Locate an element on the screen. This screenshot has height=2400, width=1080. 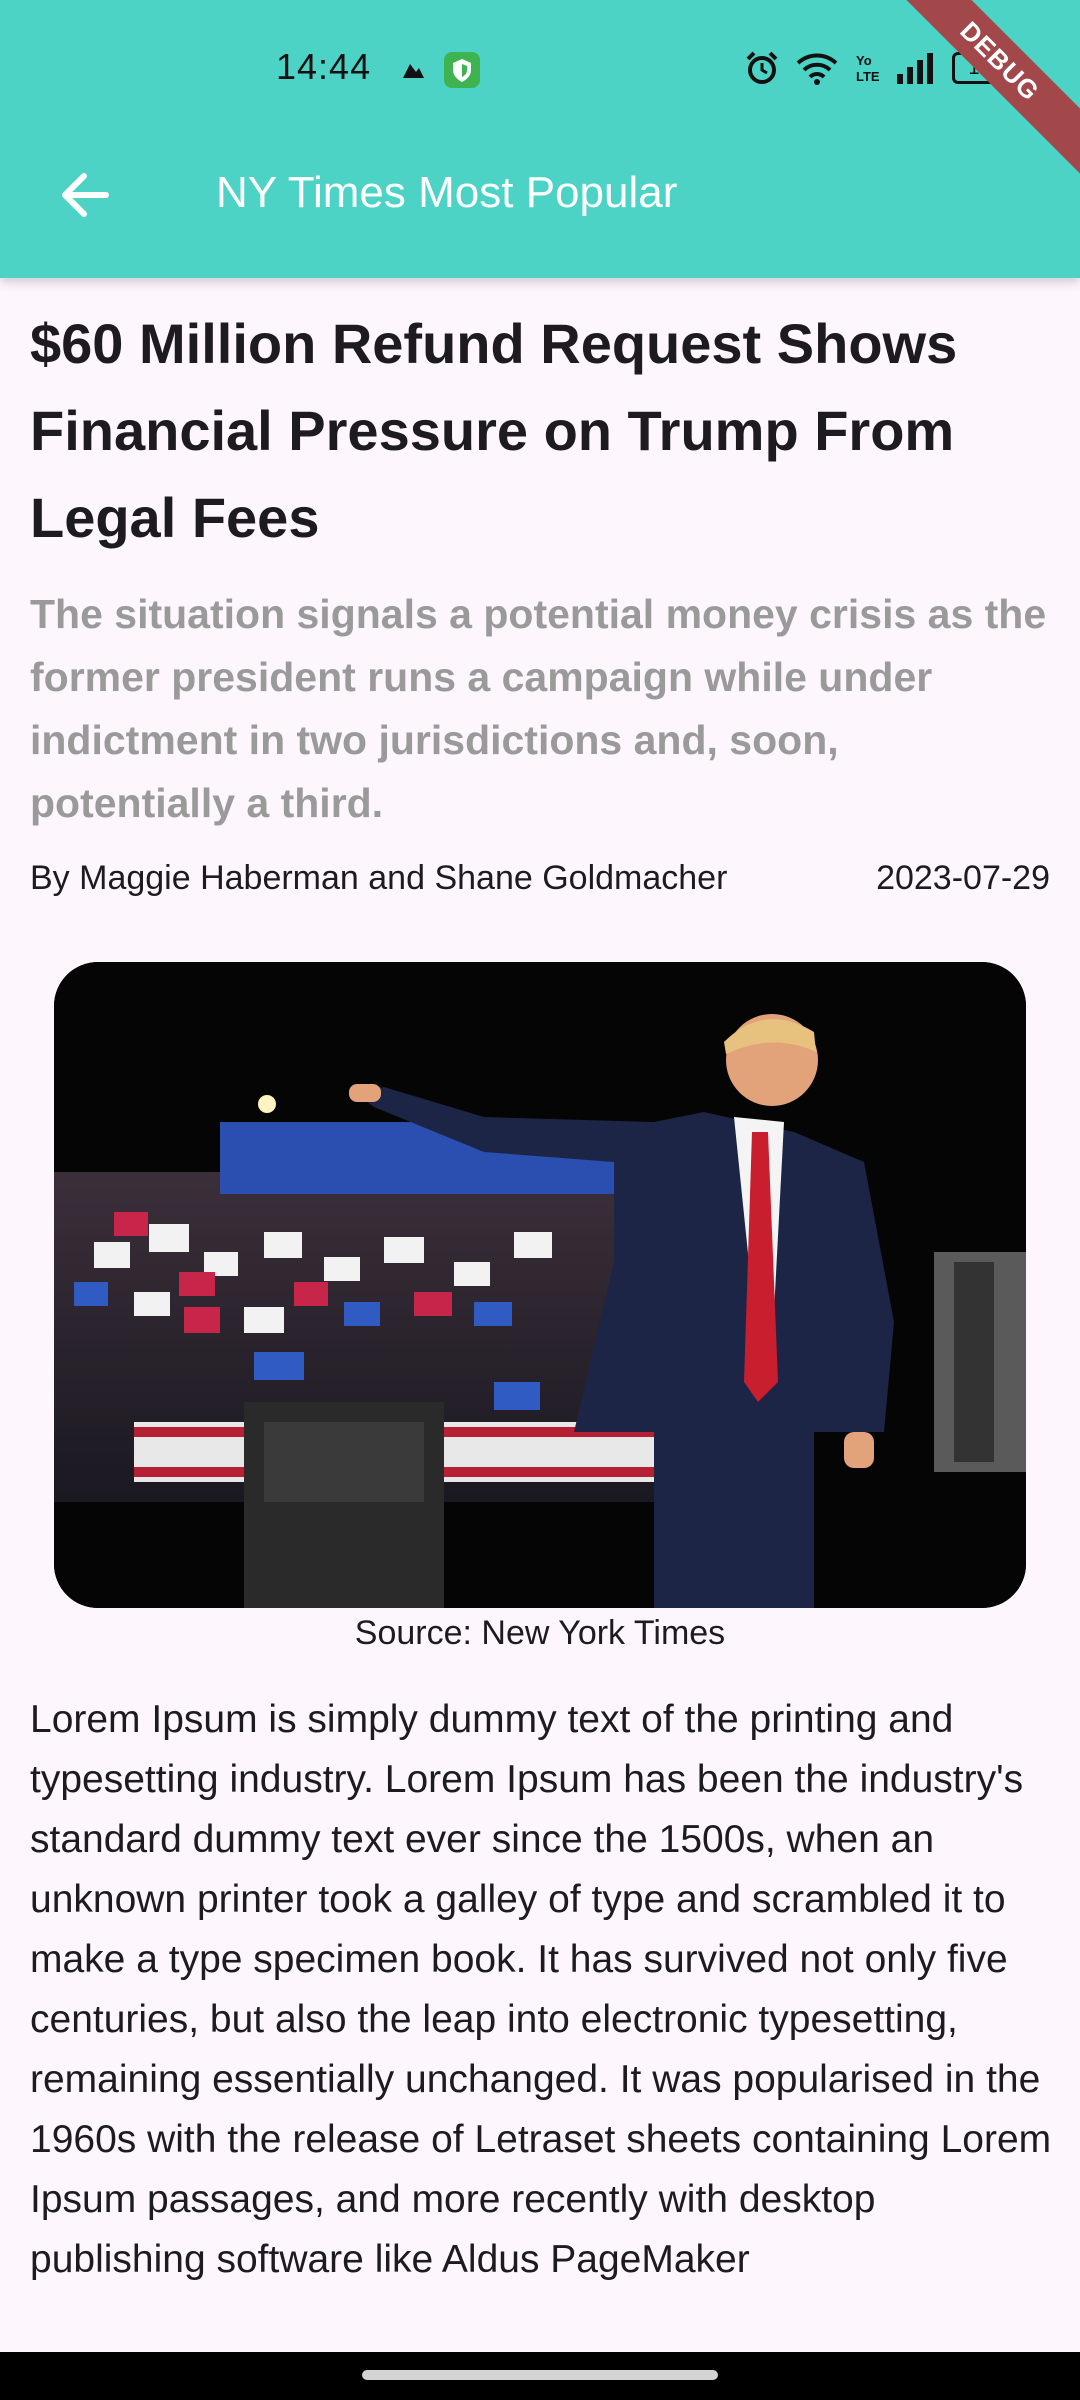
status-time: 14:44 is located at coordinates (324, 66).